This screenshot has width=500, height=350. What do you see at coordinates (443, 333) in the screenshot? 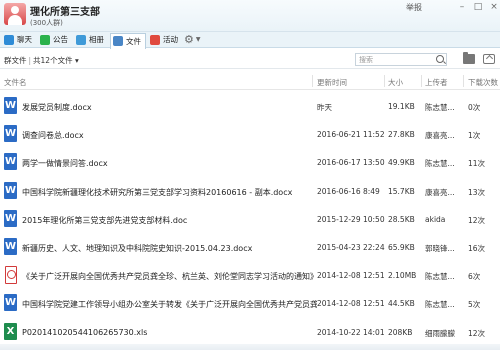
I see `file-uploader: 细雨朦朦` at bounding box center [443, 333].